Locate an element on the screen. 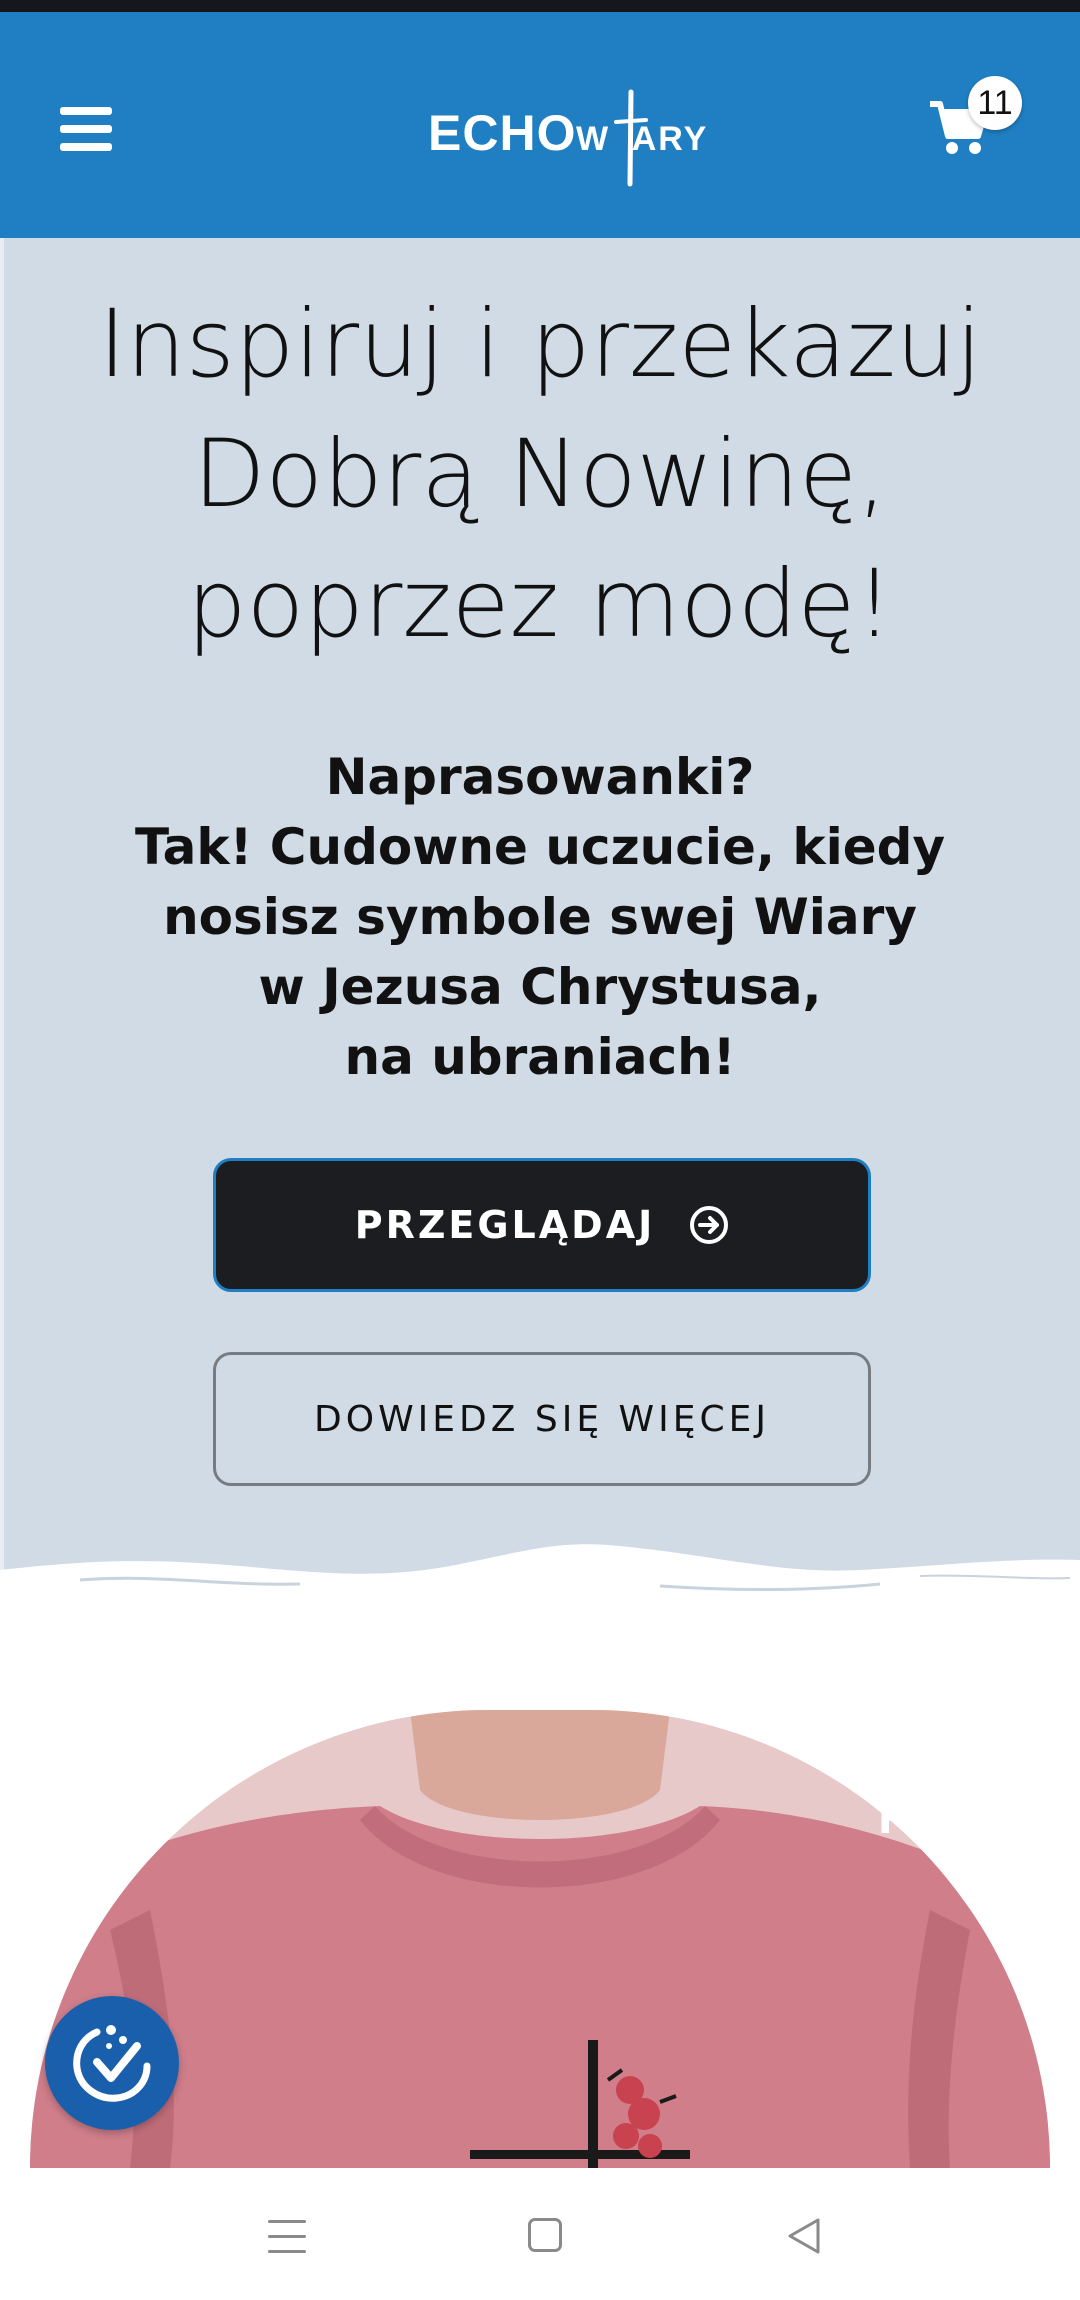 This screenshot has height=2300, width=1080. product-overlay-text: P is located at coordinates (895, 1816).